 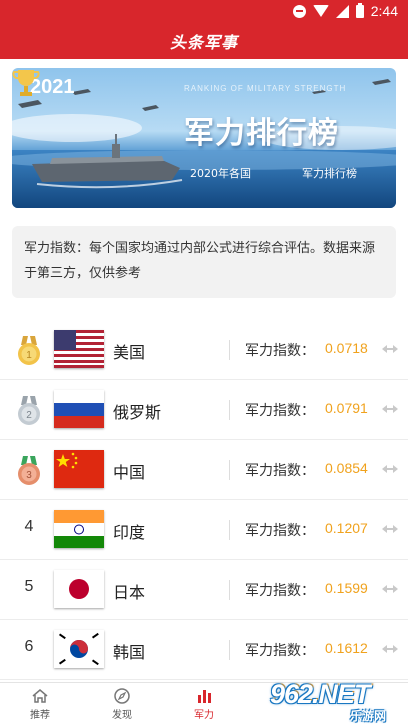 I want to click on ranking-row-3: 3 中国 军力指数： 0.0854, so click(x=204, y=470).